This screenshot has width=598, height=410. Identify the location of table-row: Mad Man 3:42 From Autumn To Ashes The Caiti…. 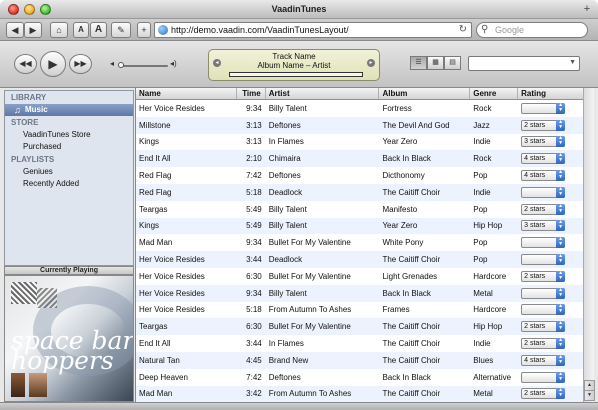
(359, 393).